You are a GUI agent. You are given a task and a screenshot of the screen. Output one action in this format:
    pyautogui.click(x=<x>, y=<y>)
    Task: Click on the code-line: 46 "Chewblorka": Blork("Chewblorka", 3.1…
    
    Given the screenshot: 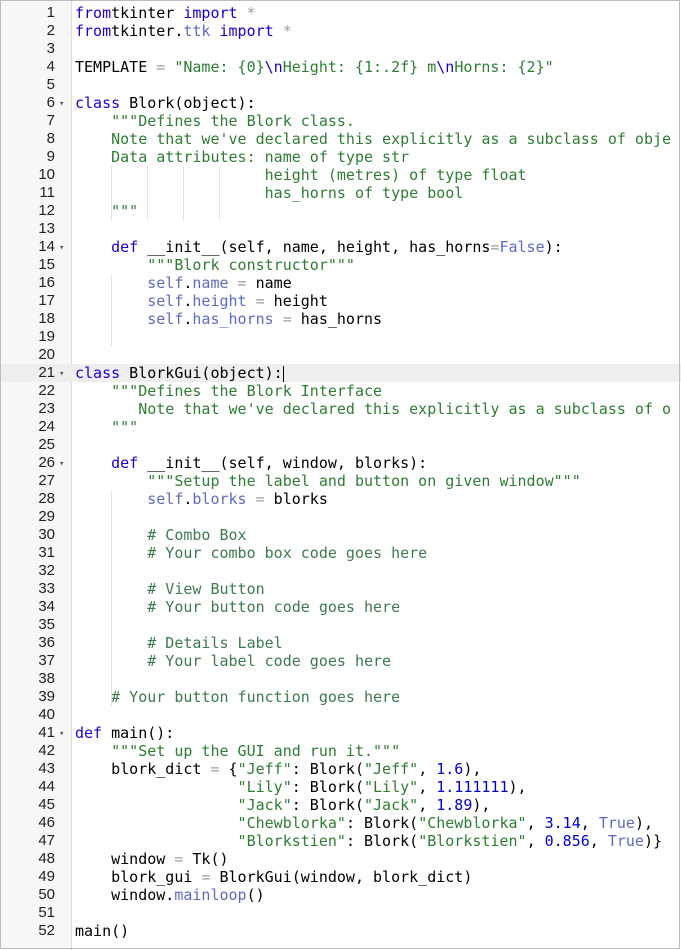 What is the action you would take?
    pyautogui.click(x=340, y=823)
    